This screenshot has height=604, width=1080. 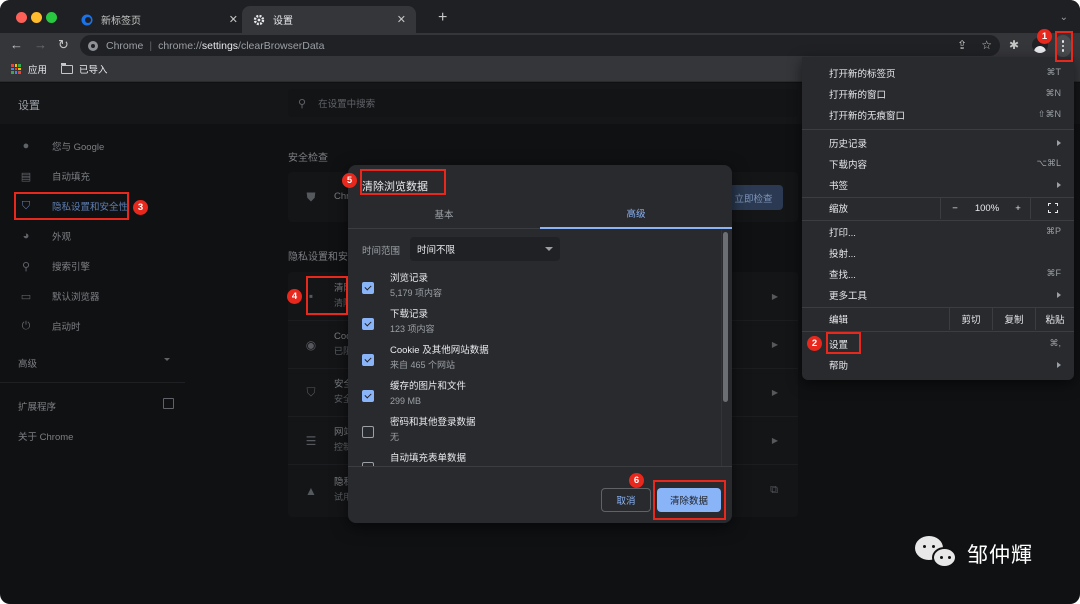 I want to click on sidebar-divider, so click(x=92, y=382).